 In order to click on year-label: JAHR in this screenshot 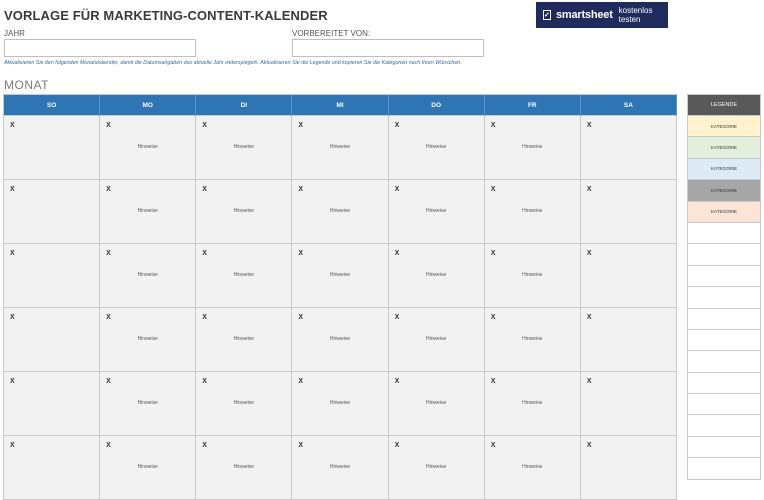, I will do `click(14, 33)`.